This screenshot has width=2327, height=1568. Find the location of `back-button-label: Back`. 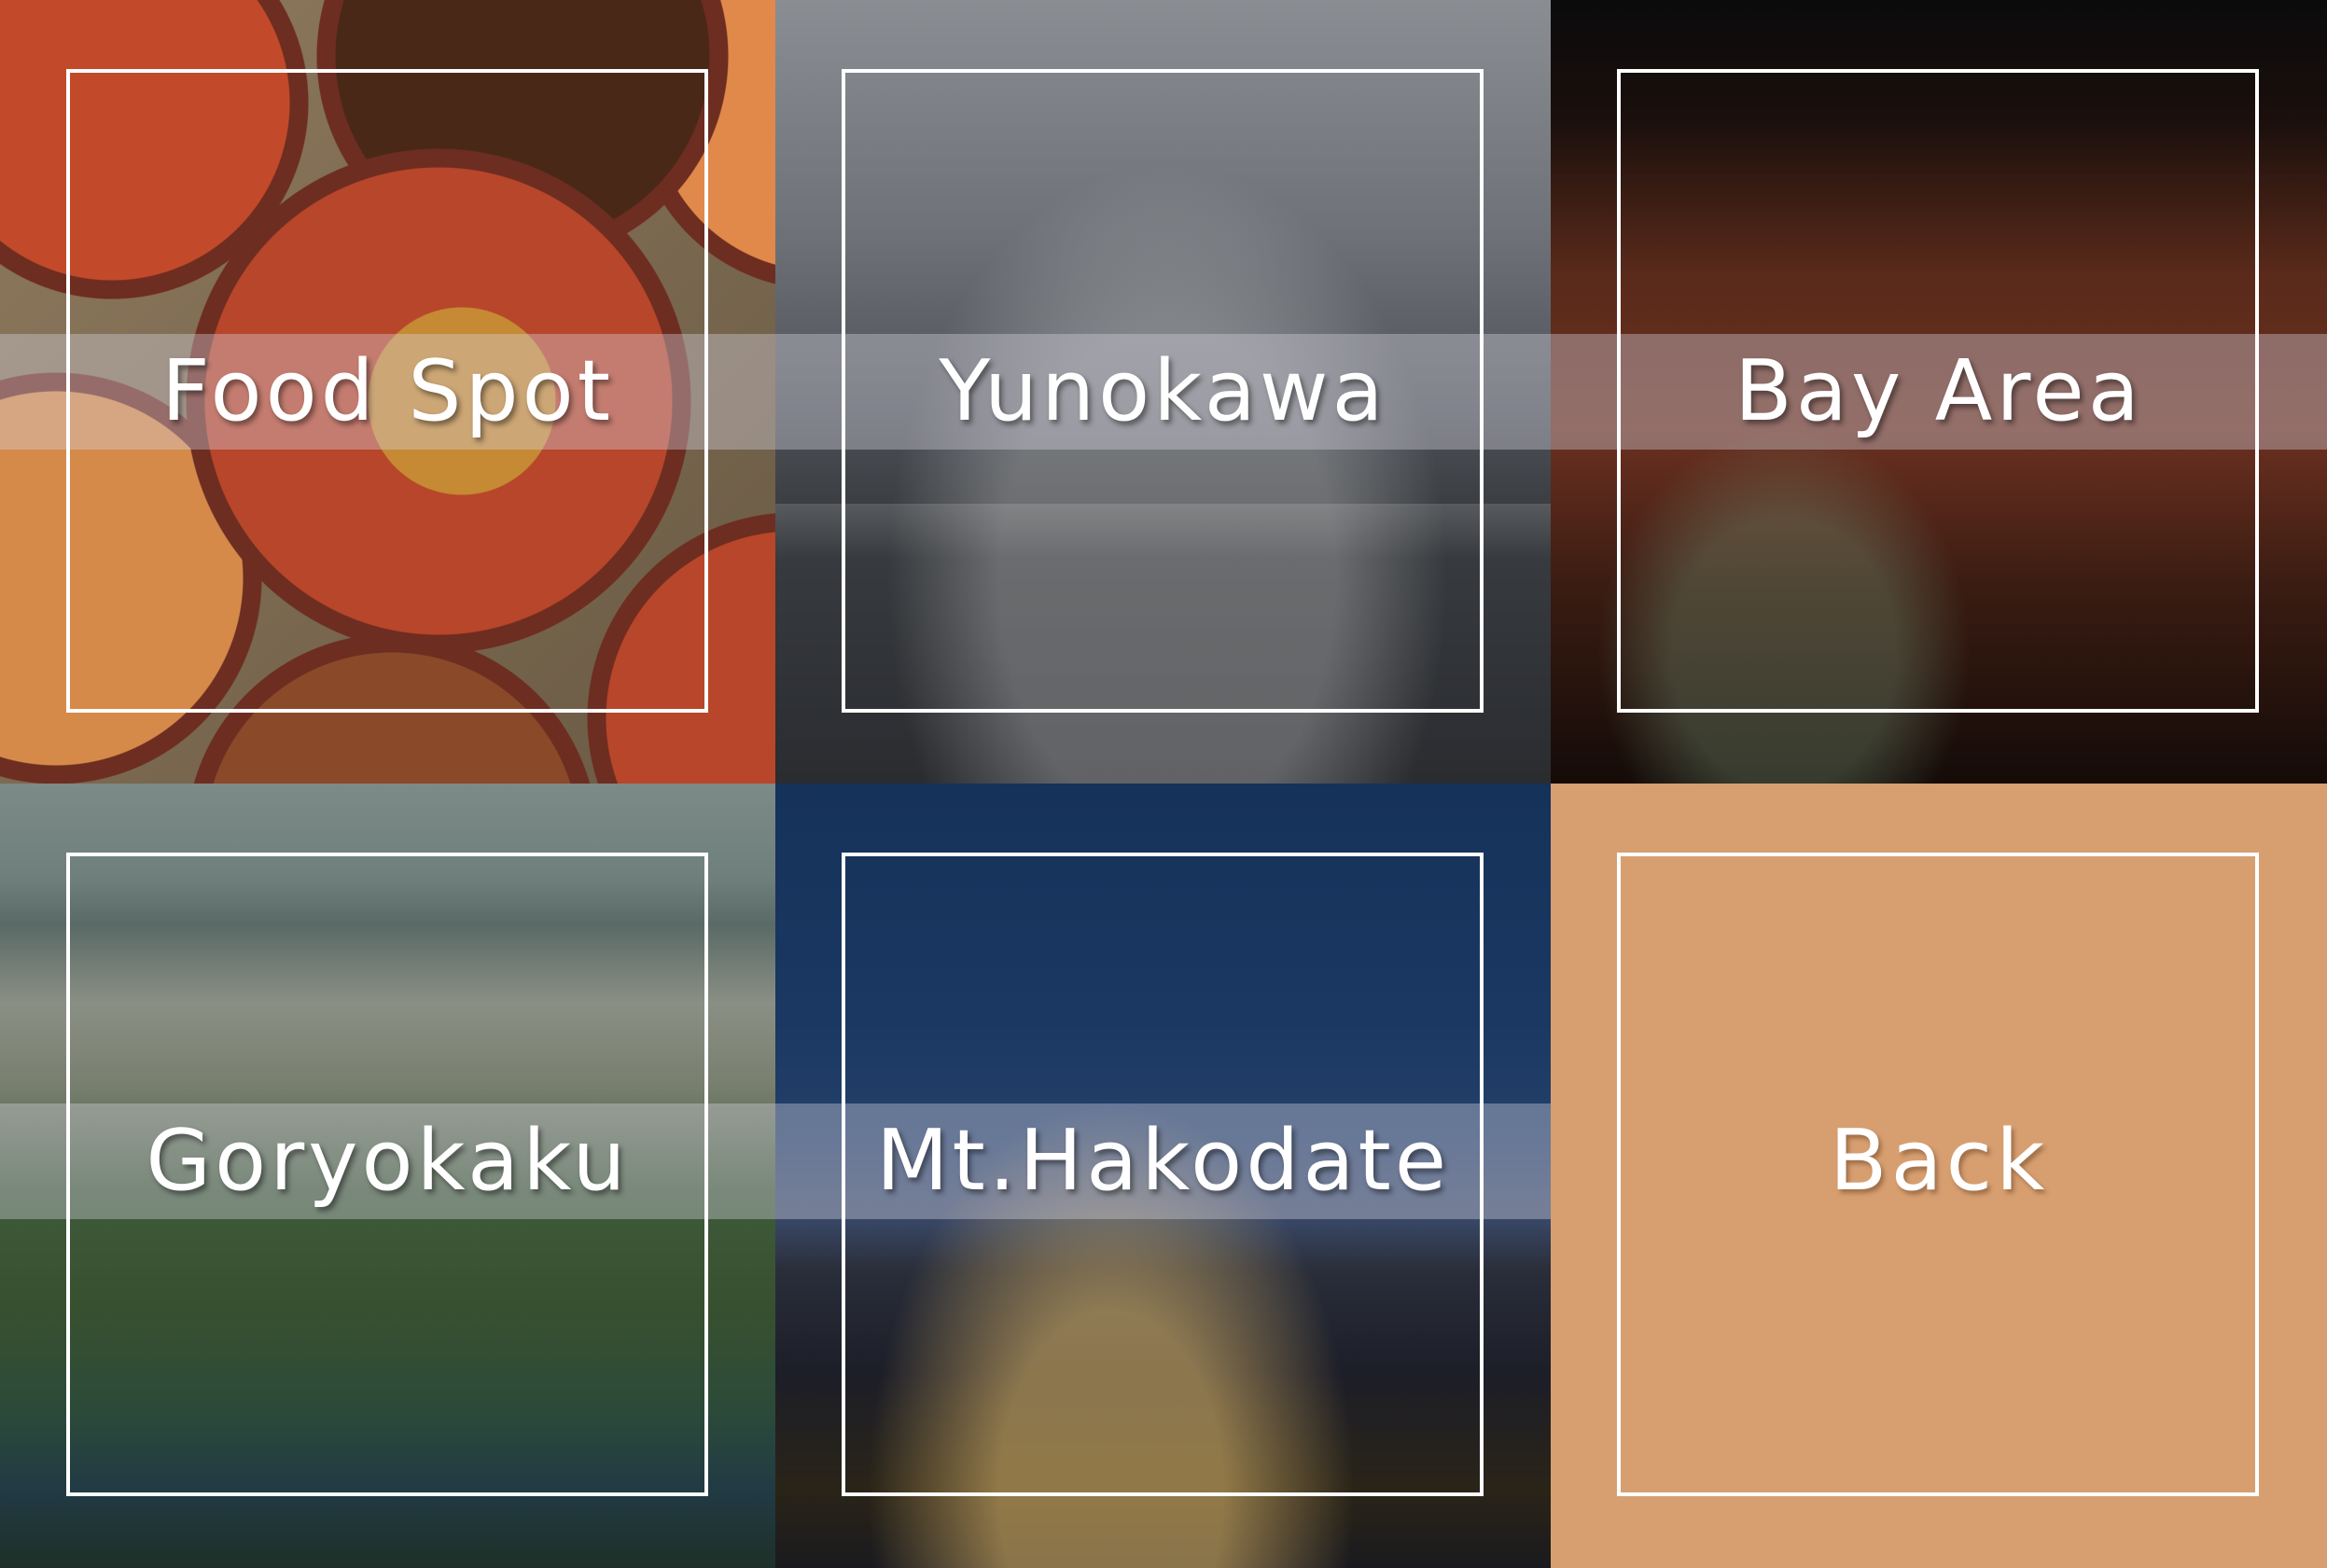

back-button-label: Back is located at coordinates (1939, 1161).